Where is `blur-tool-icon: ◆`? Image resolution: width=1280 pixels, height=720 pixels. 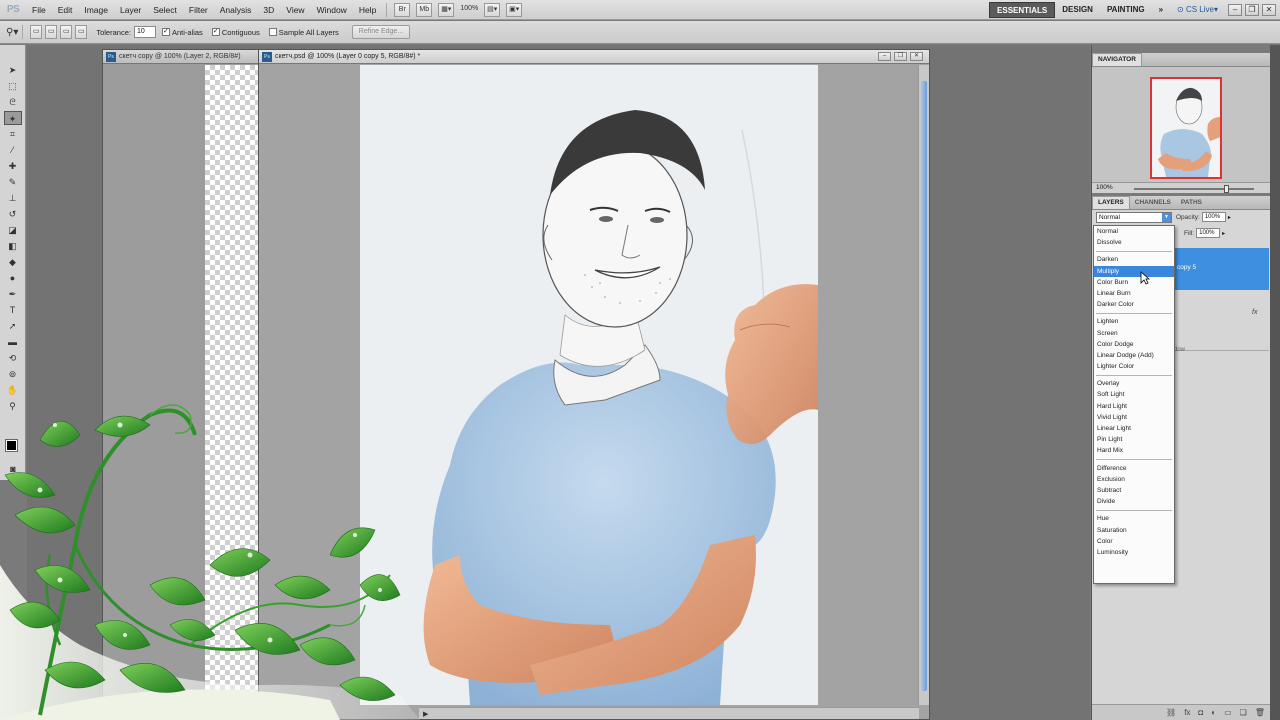 blur-tool-icon: ◆ is located at coordinates (13, 262).